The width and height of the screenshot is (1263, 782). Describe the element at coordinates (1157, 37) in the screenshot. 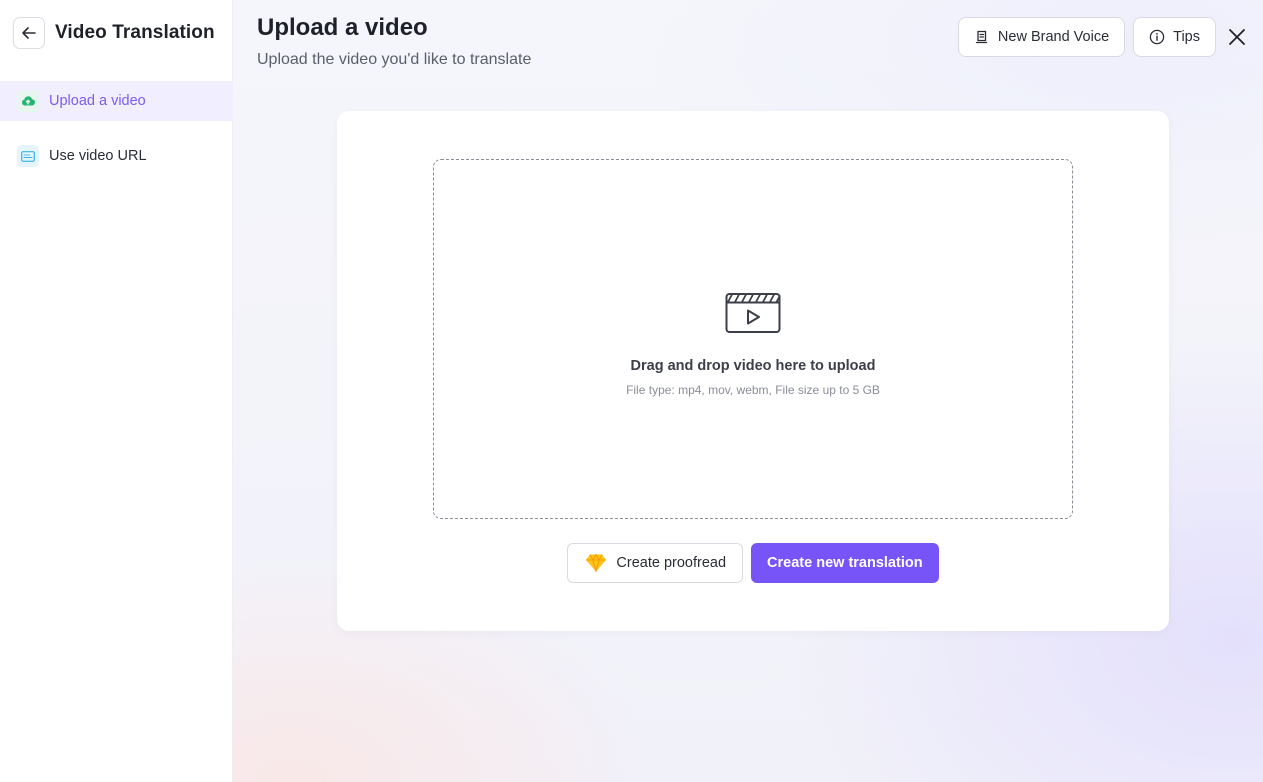

I see `info-icon` at that location.